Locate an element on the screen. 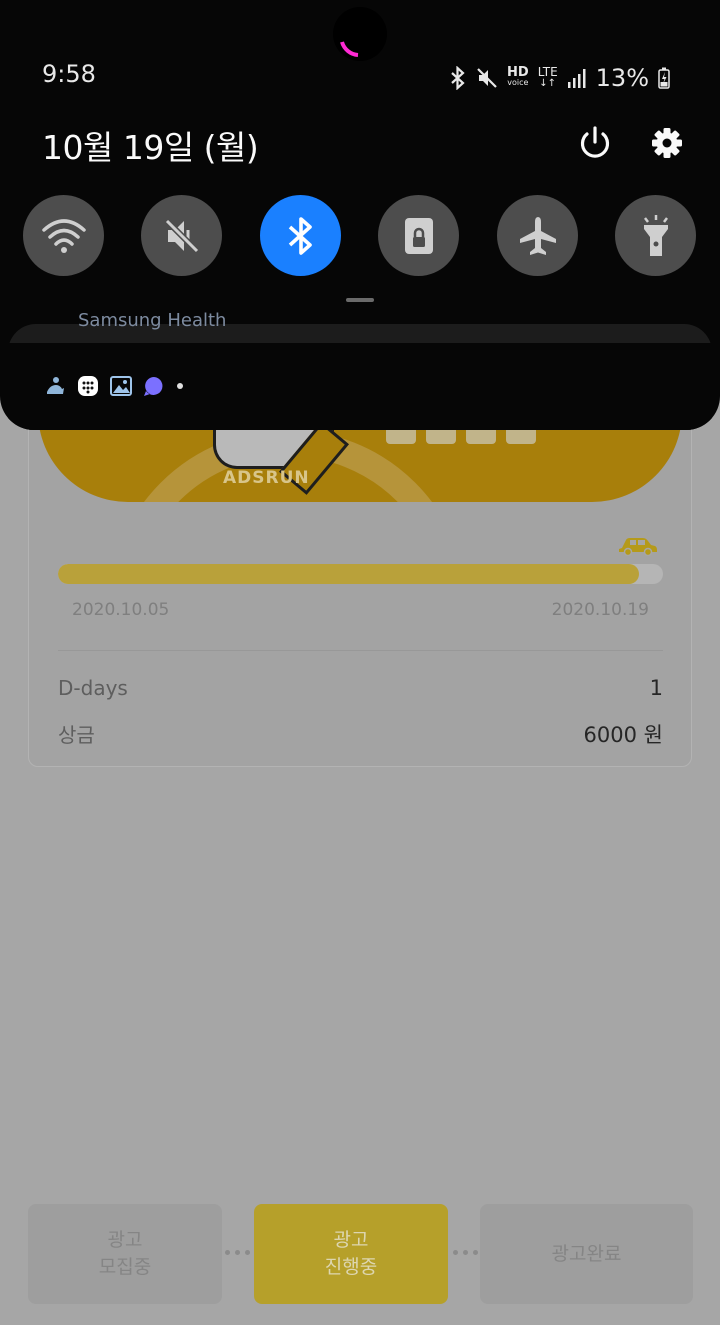 This screenshot has height=1325, width=720. lte-icon: LTE ↓↑ is located at coordinates (547, 77).